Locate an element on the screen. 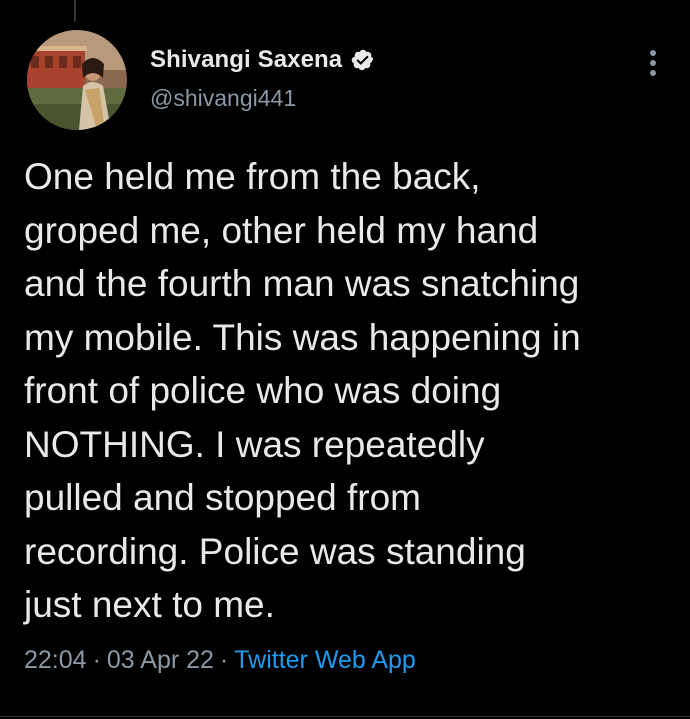 Image resolution: width=690 pixels, height=719 pixels. tweet-time: 22:04 is located at coordinates (55, 660).